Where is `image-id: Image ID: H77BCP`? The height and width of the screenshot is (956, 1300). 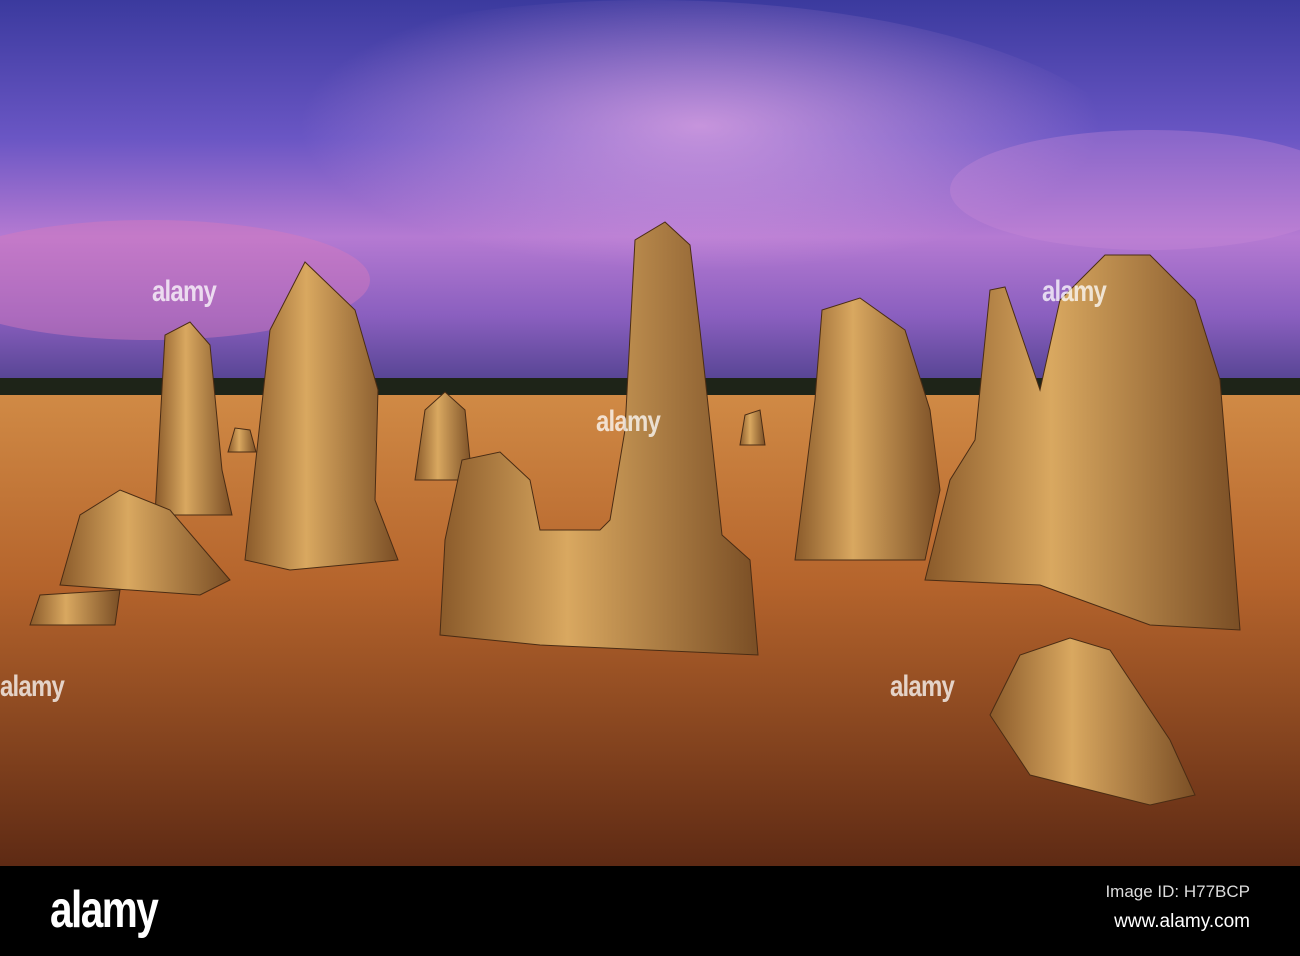 image-id: Image ID: H77BCP is located at coordinates (1177, 891).